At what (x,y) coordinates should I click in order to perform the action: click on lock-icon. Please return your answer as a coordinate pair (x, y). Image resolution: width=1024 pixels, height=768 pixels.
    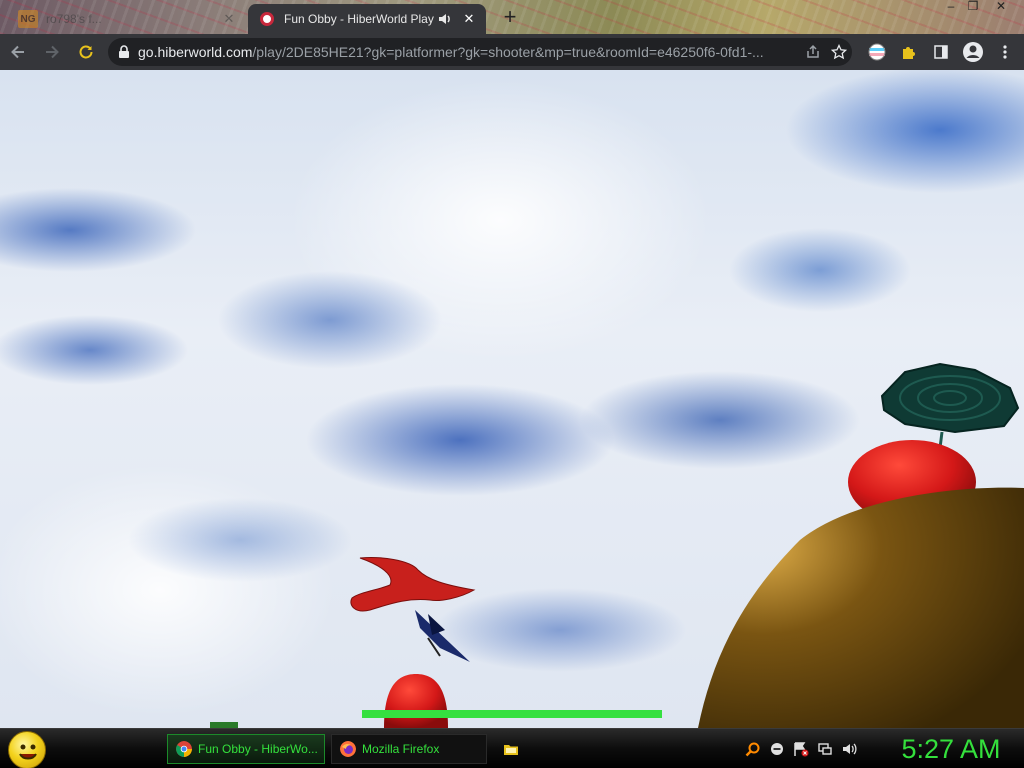
    Looking at the image, I should click on (124, 51).